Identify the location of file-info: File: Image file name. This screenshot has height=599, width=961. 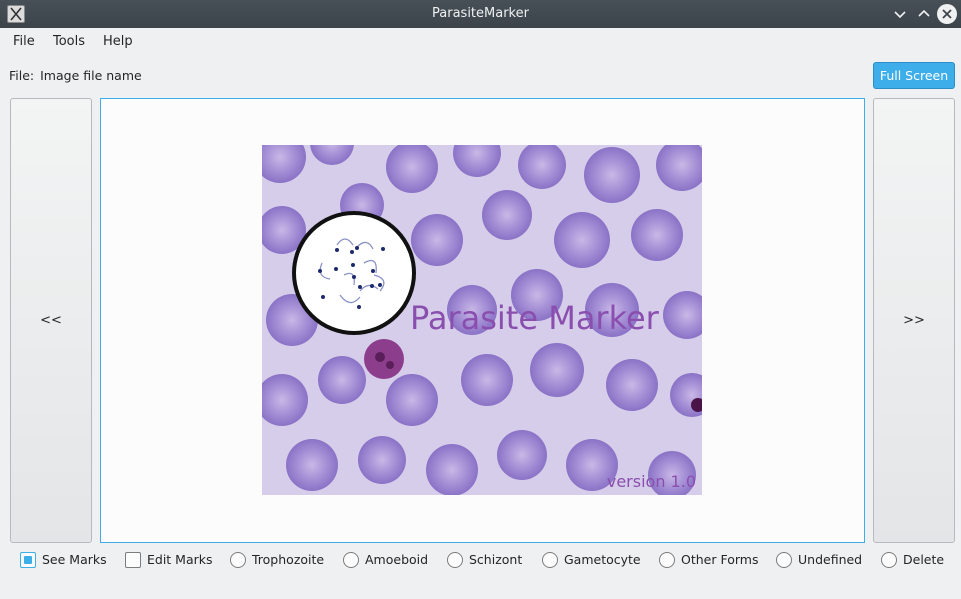
(75, 75).